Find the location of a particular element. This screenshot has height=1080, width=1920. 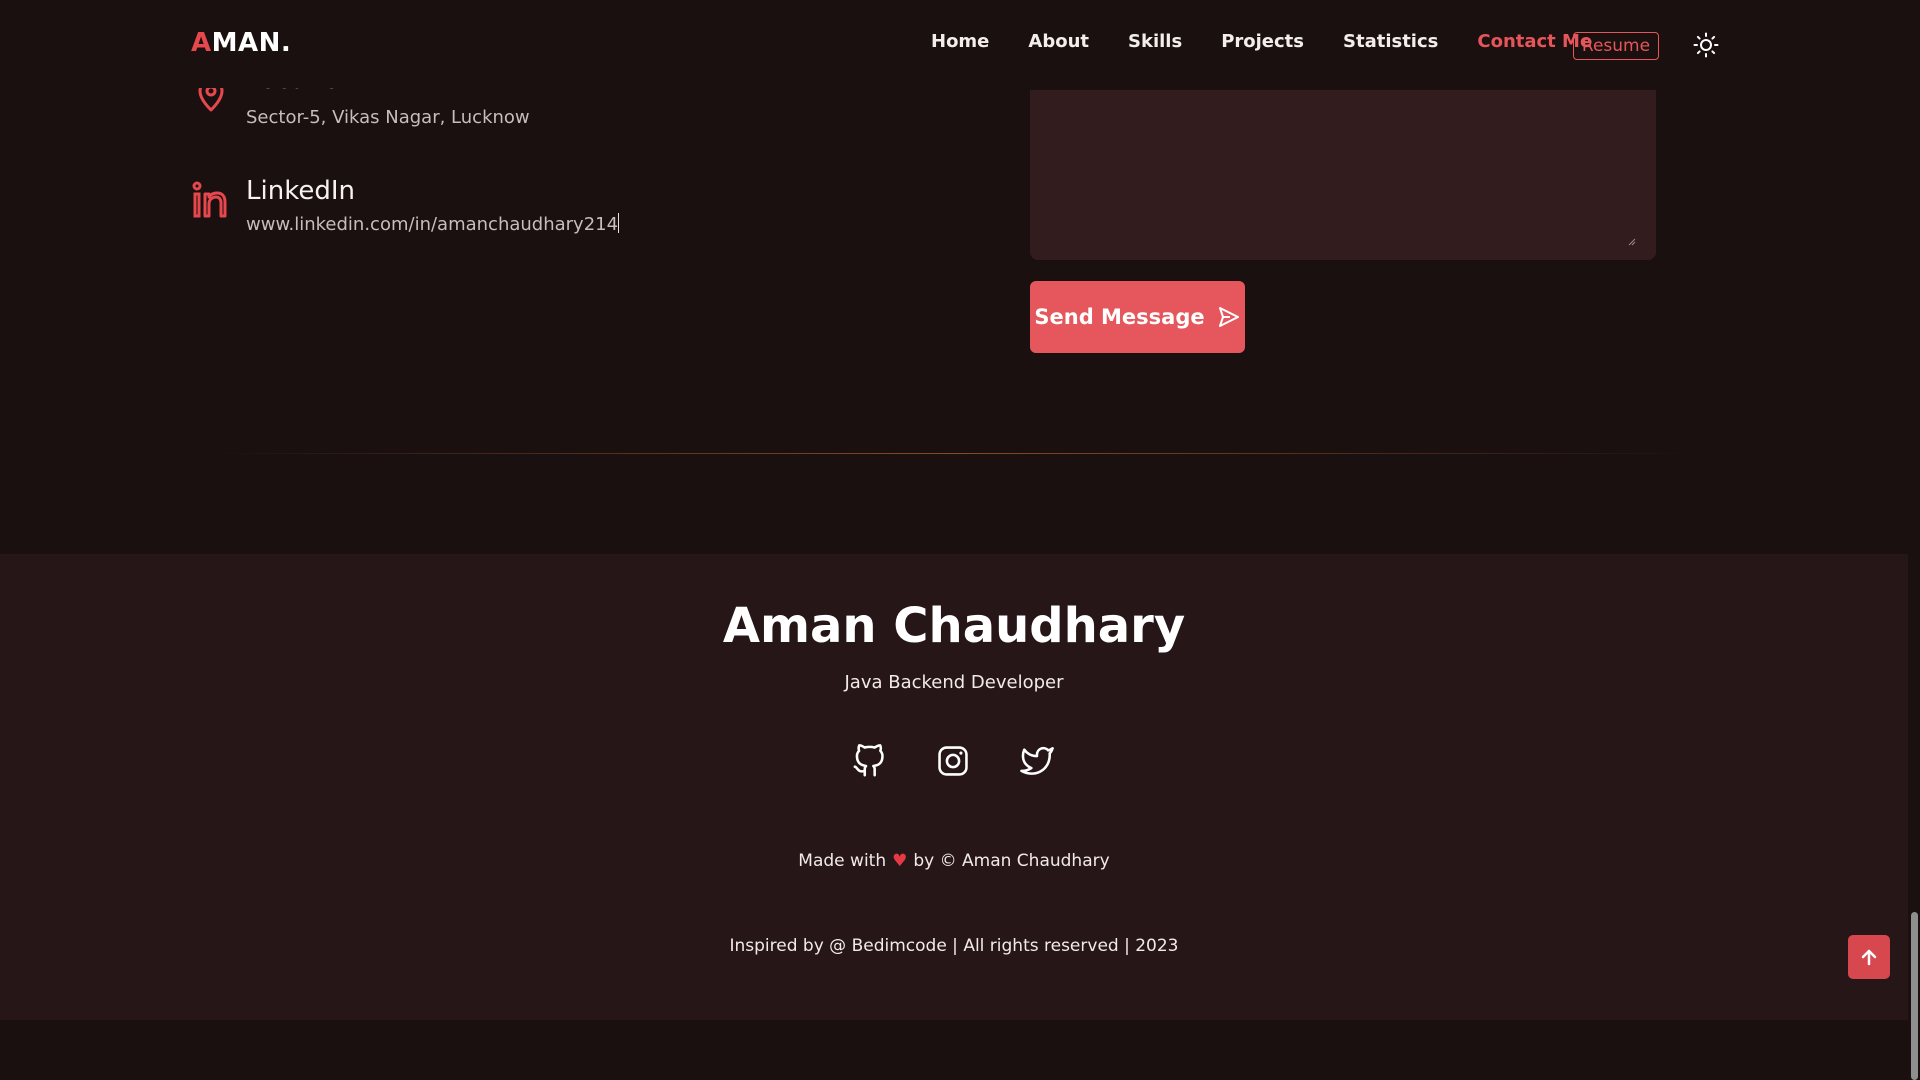

resize-handle-icon is located at coordinates (1632, 242).